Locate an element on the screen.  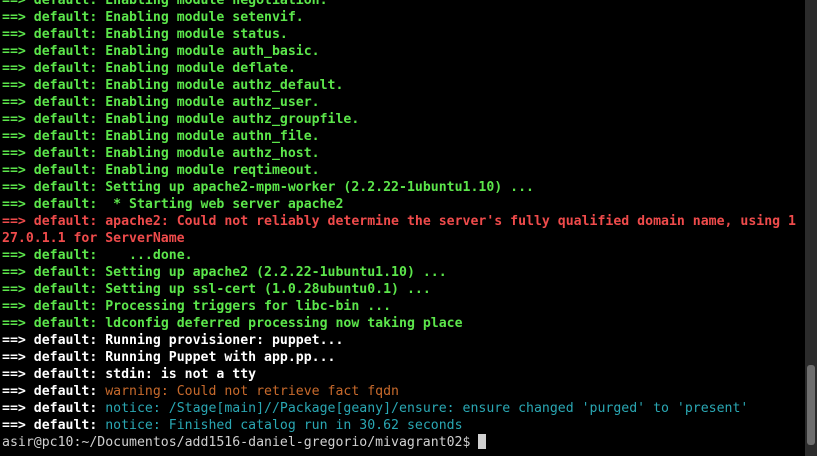
line-message: Enabling module negotiation. is located at coordinates (212, 4).